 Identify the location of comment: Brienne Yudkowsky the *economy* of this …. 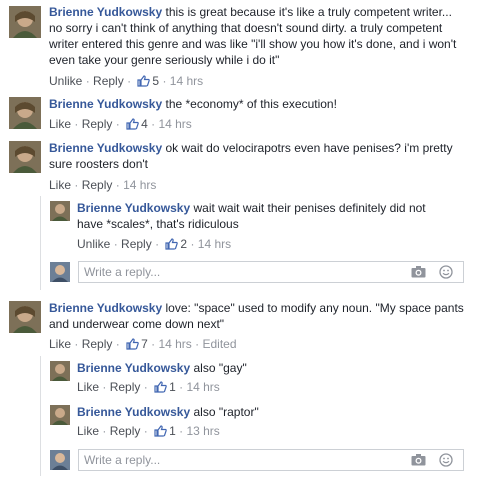
(242, 113).